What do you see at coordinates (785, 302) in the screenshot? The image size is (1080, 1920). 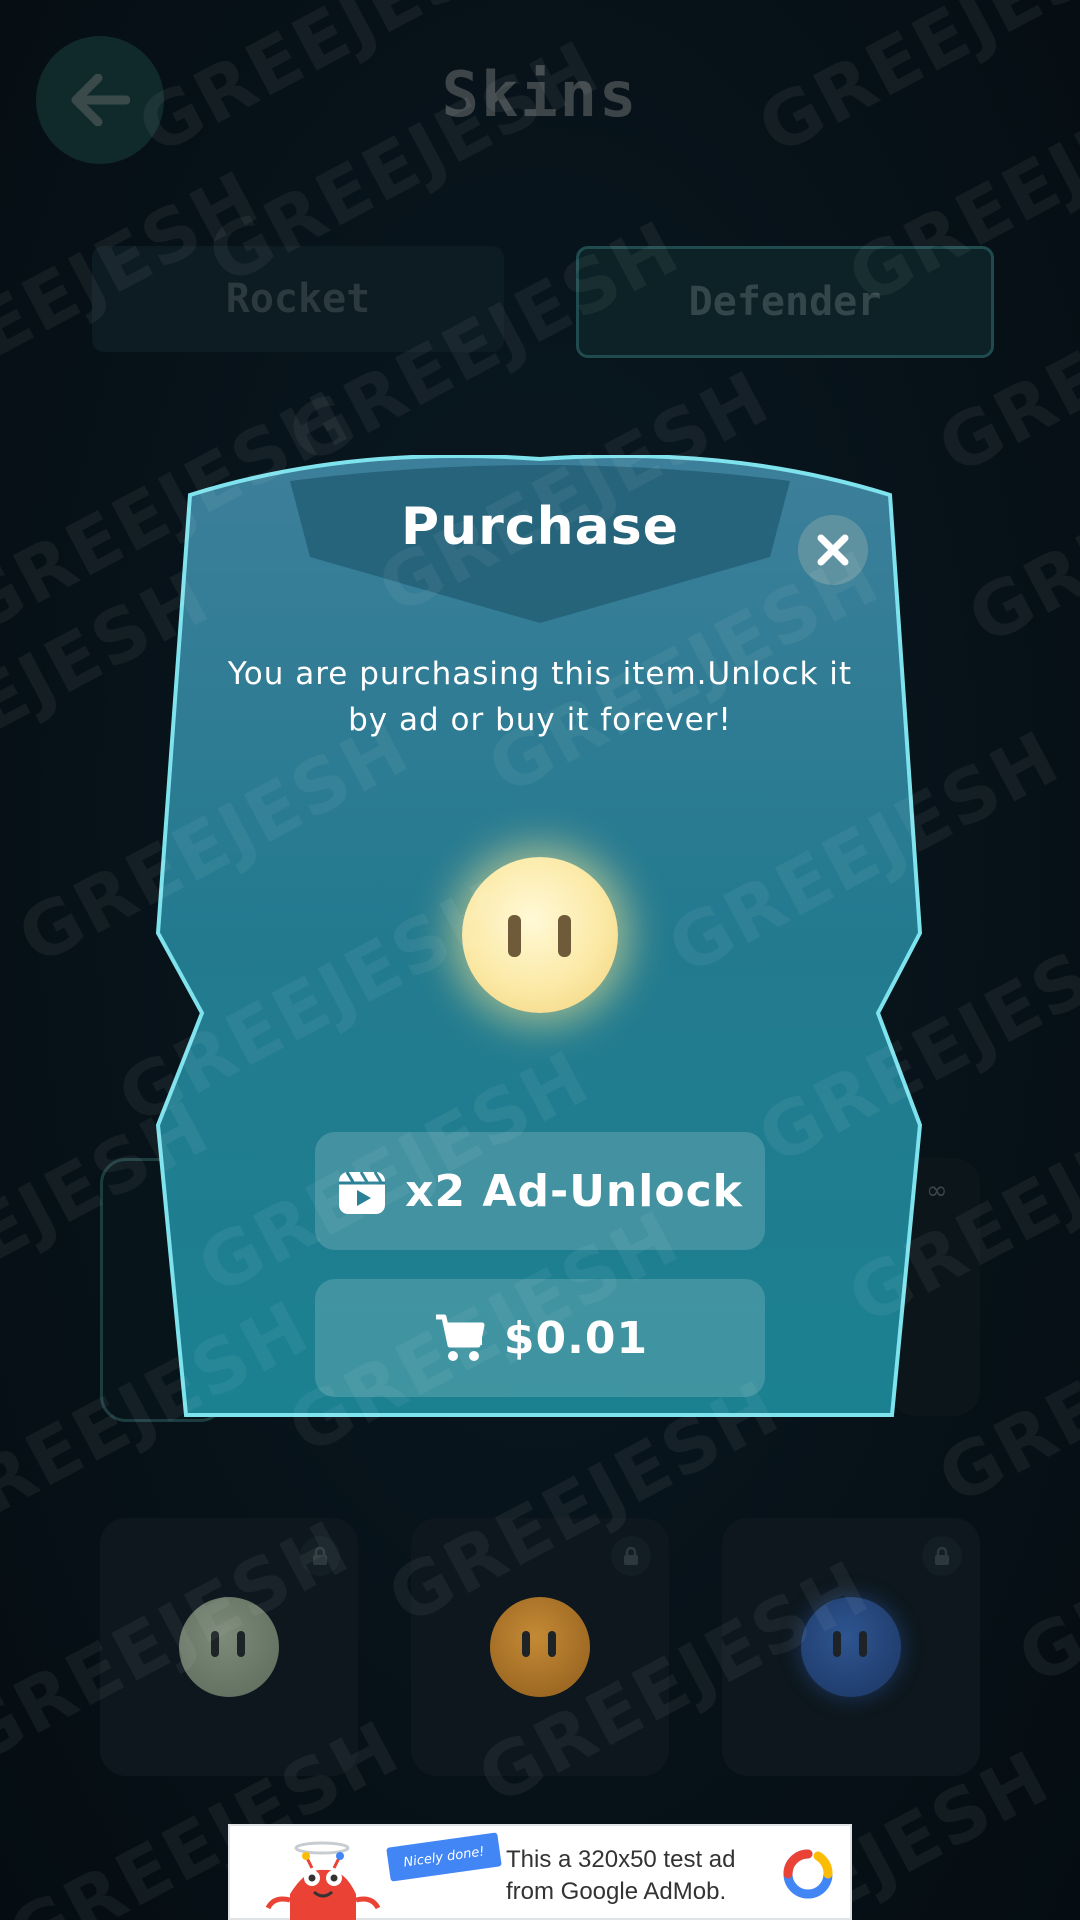 I see `tab-defender: Defender` at bounding box center [785, 302].